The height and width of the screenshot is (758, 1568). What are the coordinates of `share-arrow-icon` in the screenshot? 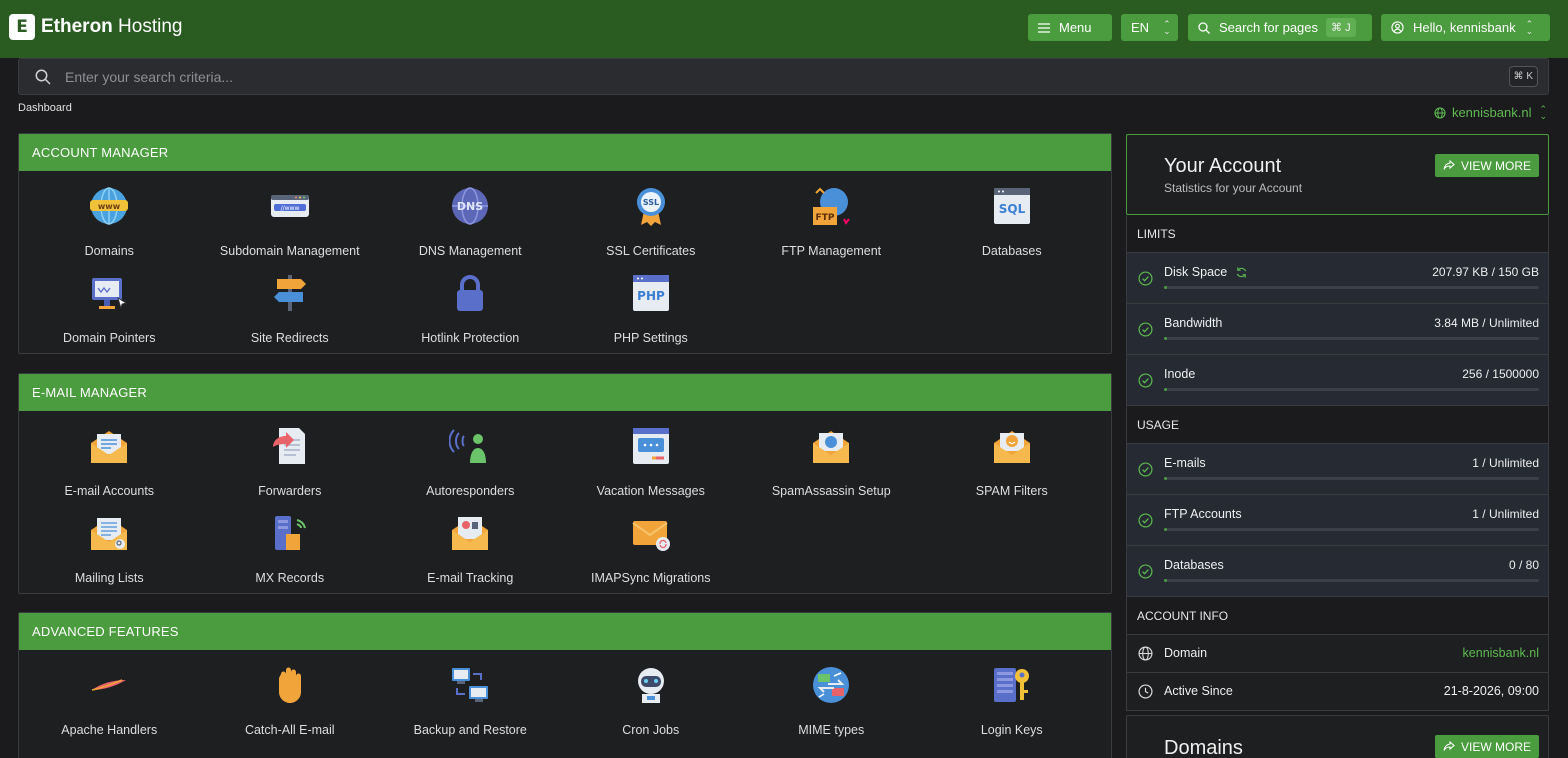 It's located at (1449, 165).